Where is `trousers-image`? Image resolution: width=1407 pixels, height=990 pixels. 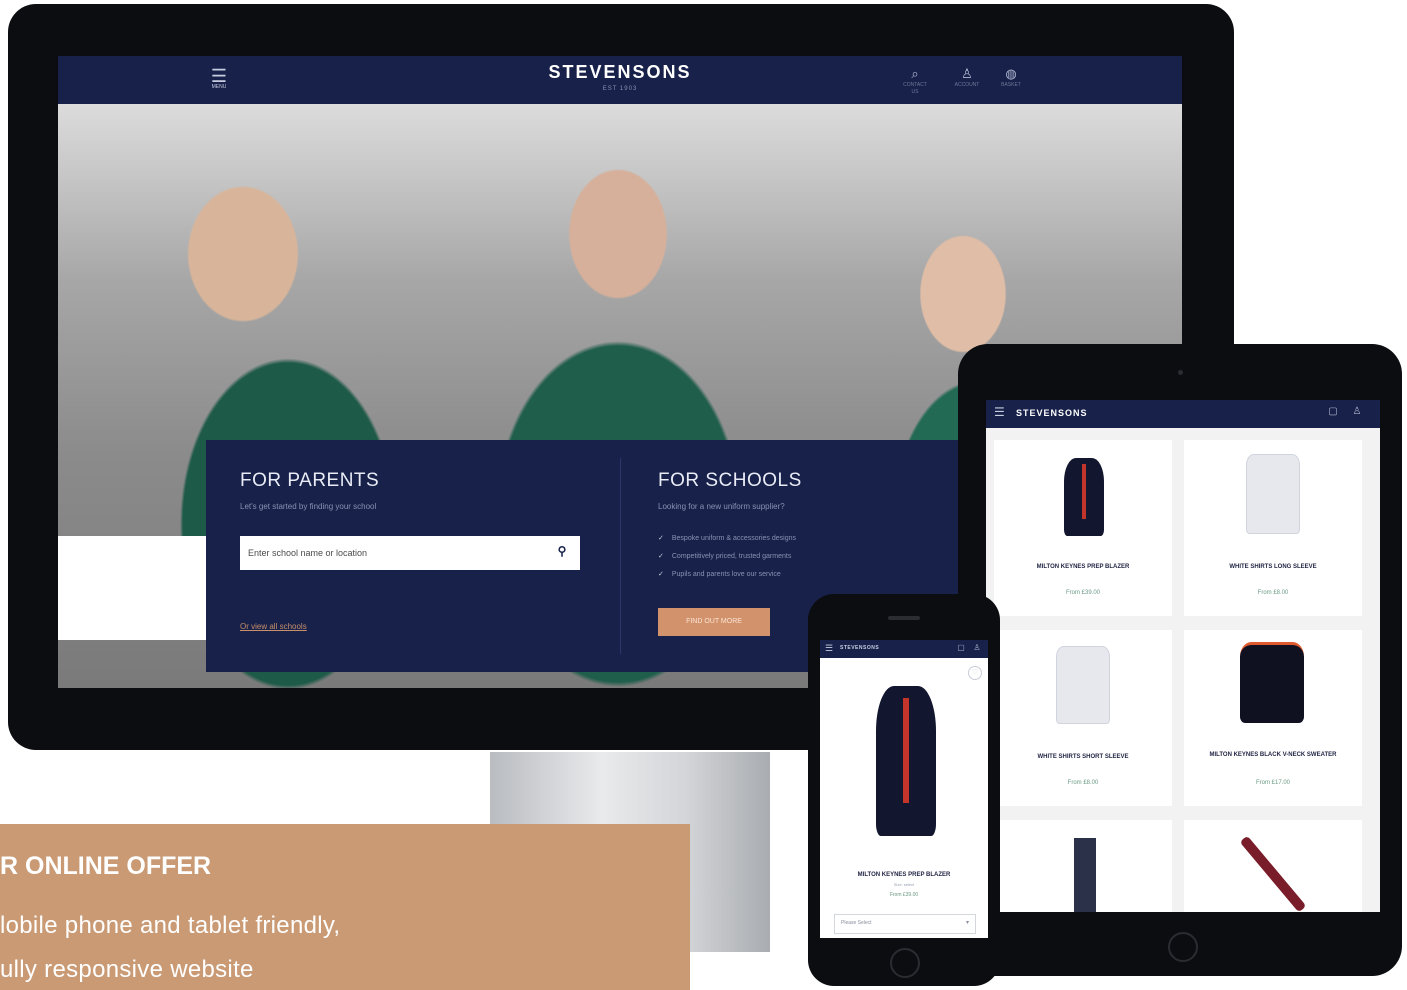 trousers-image is located at coordinates (1085, 875).